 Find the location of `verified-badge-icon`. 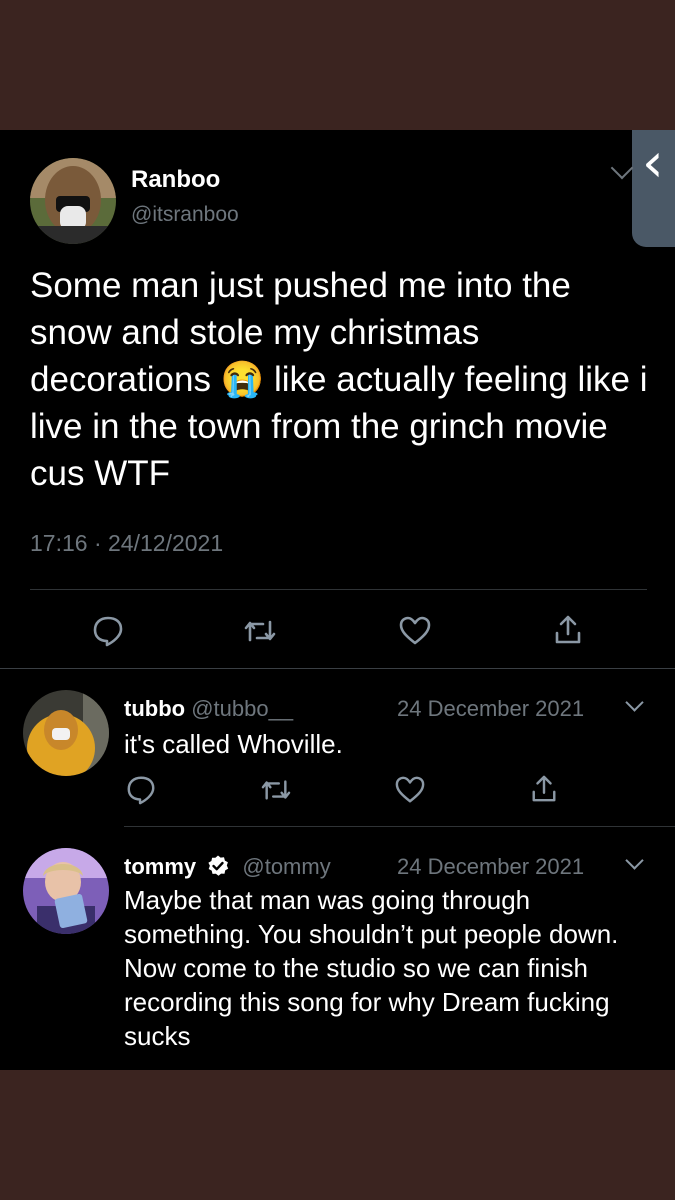

verified-badge-icon is located at coordinates (218, 865).